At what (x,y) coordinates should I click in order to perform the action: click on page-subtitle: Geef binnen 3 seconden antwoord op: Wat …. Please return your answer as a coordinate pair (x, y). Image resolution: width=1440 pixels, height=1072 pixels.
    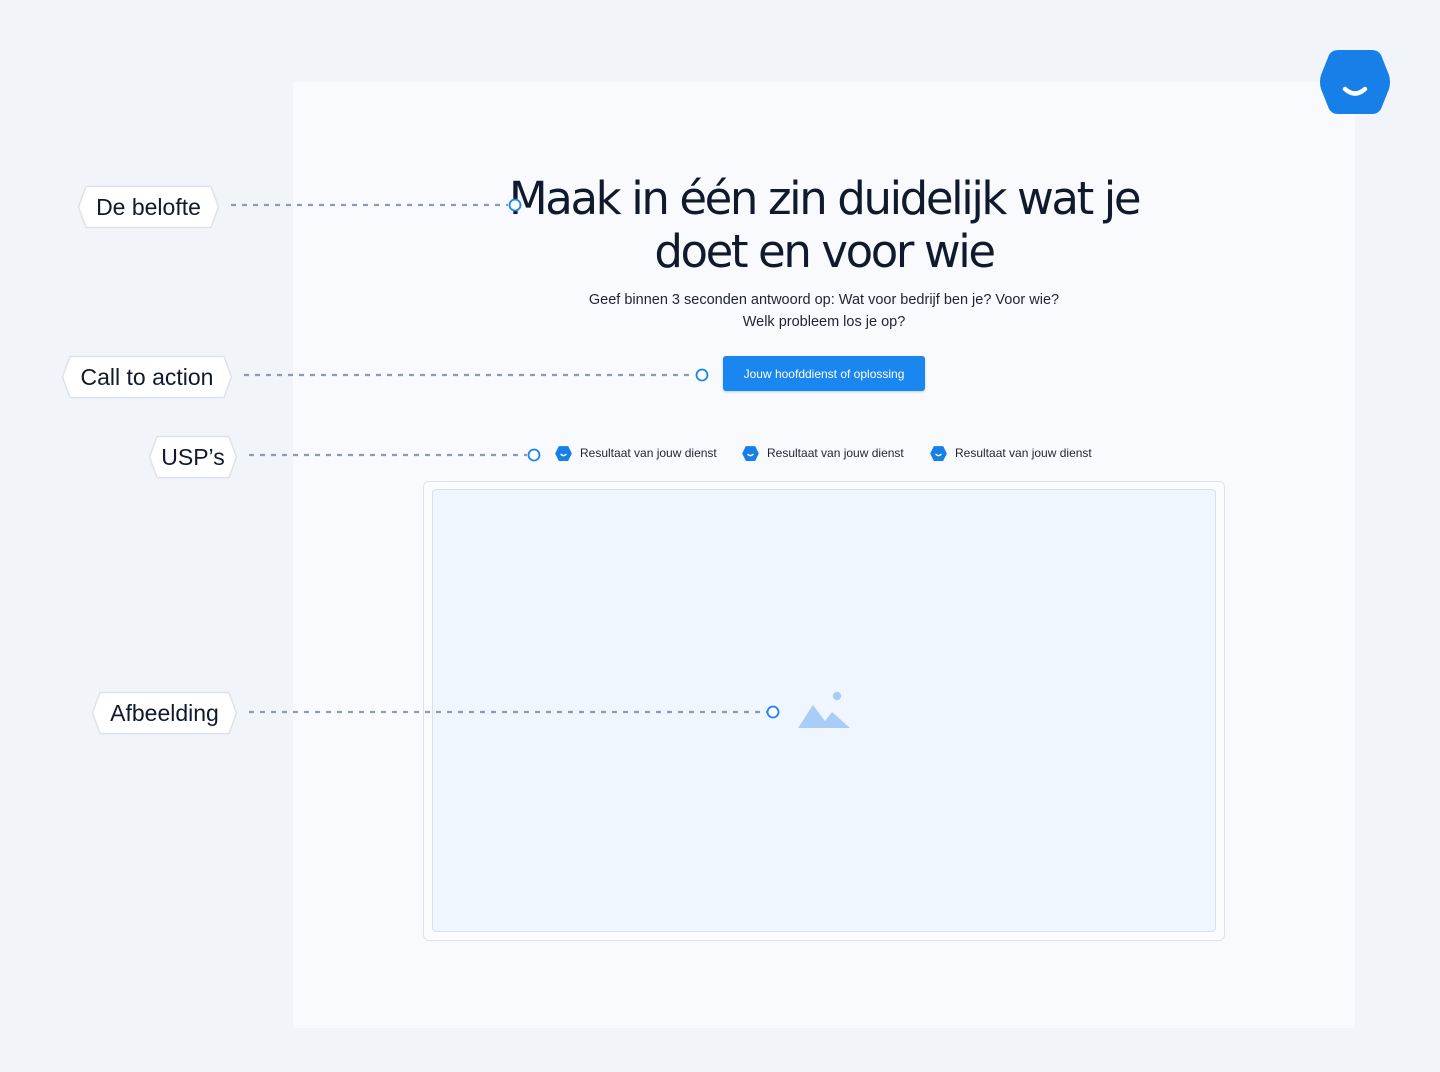
    Looking at the image, I should click on (824, 311).